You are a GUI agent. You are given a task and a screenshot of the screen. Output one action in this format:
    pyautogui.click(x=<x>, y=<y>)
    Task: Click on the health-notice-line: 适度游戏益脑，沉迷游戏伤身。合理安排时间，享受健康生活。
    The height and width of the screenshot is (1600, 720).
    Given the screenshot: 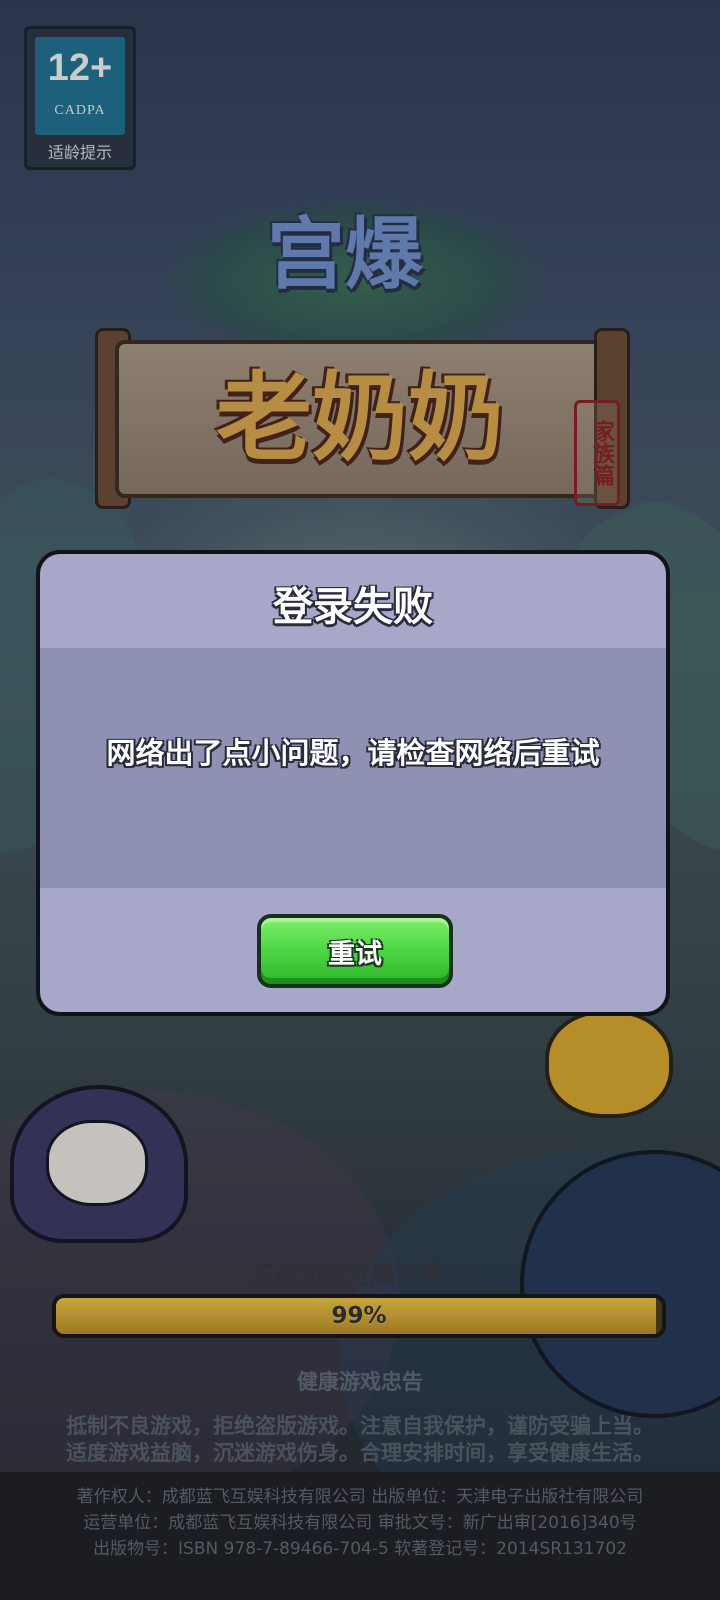 What is the action you would take?
    pyautogui.click(x=360, y=1453)
    